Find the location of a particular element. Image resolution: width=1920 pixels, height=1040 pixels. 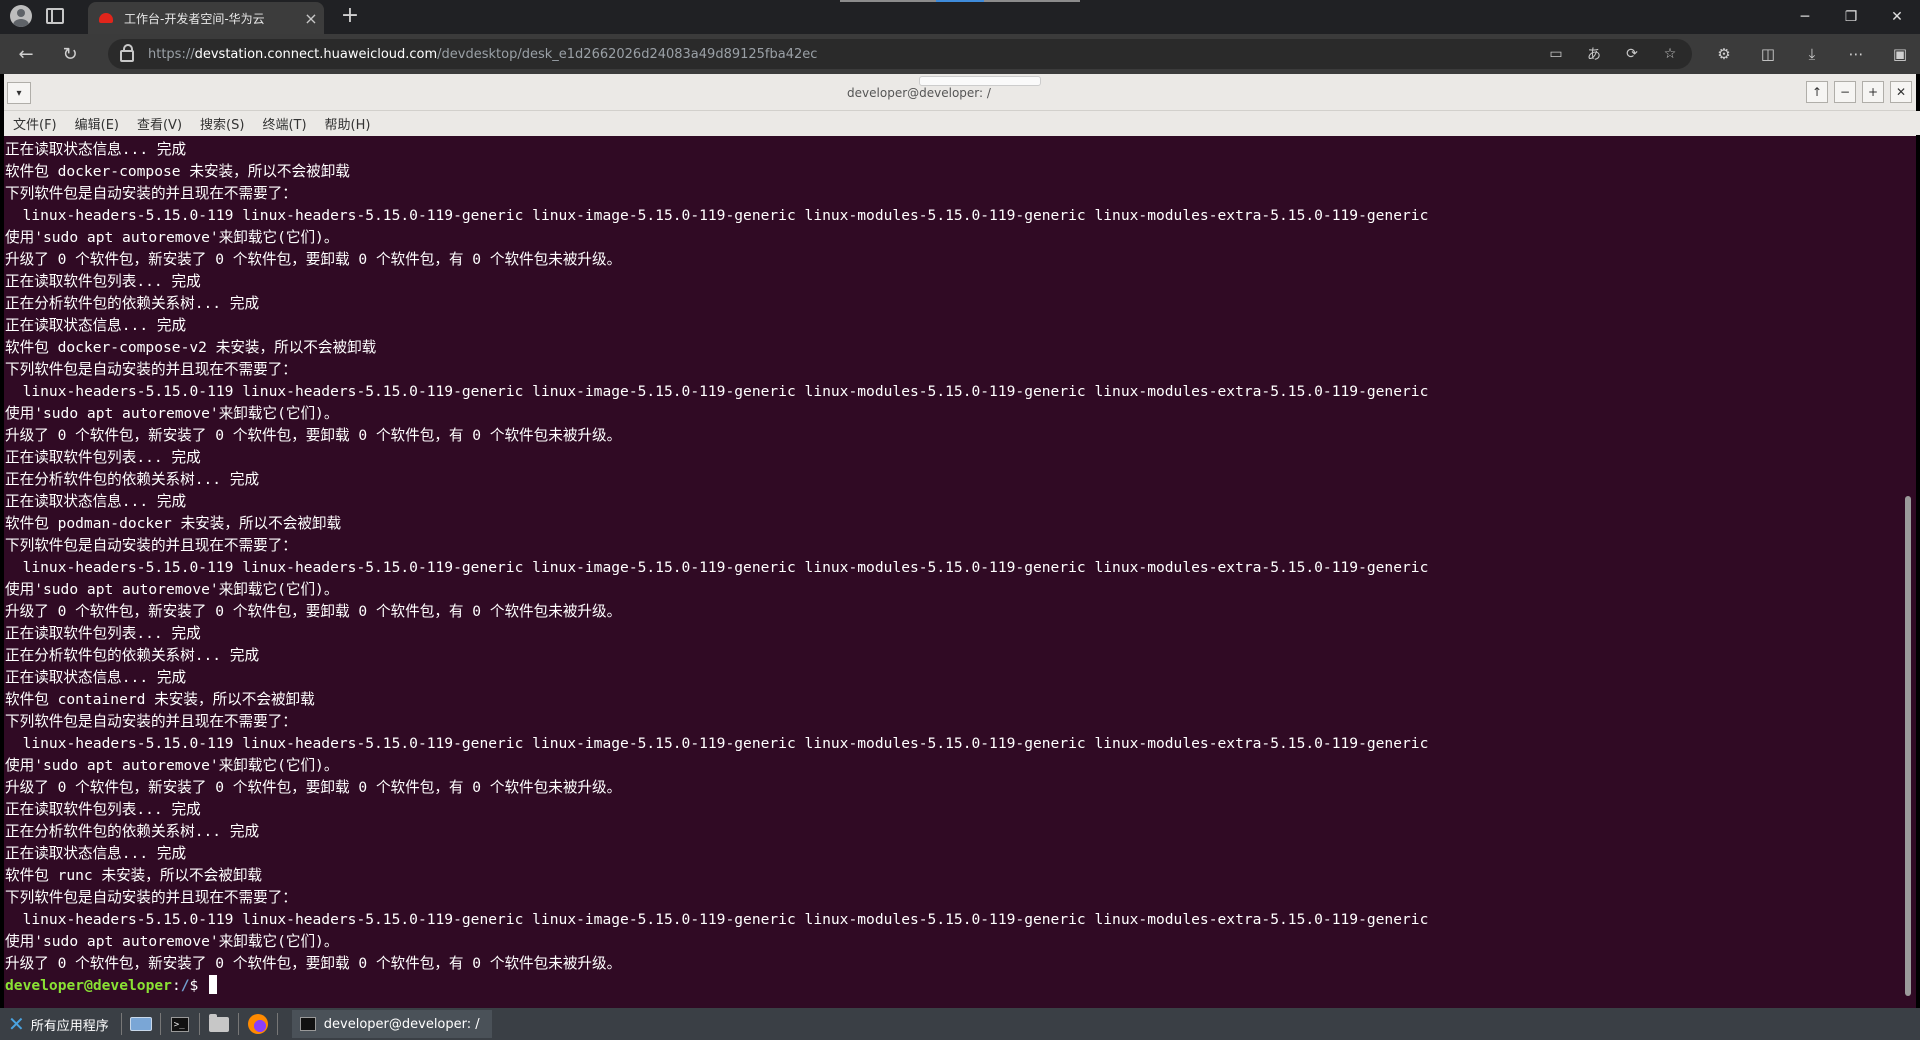

close-icon: ✕ is located at coordinates (1901, 92).